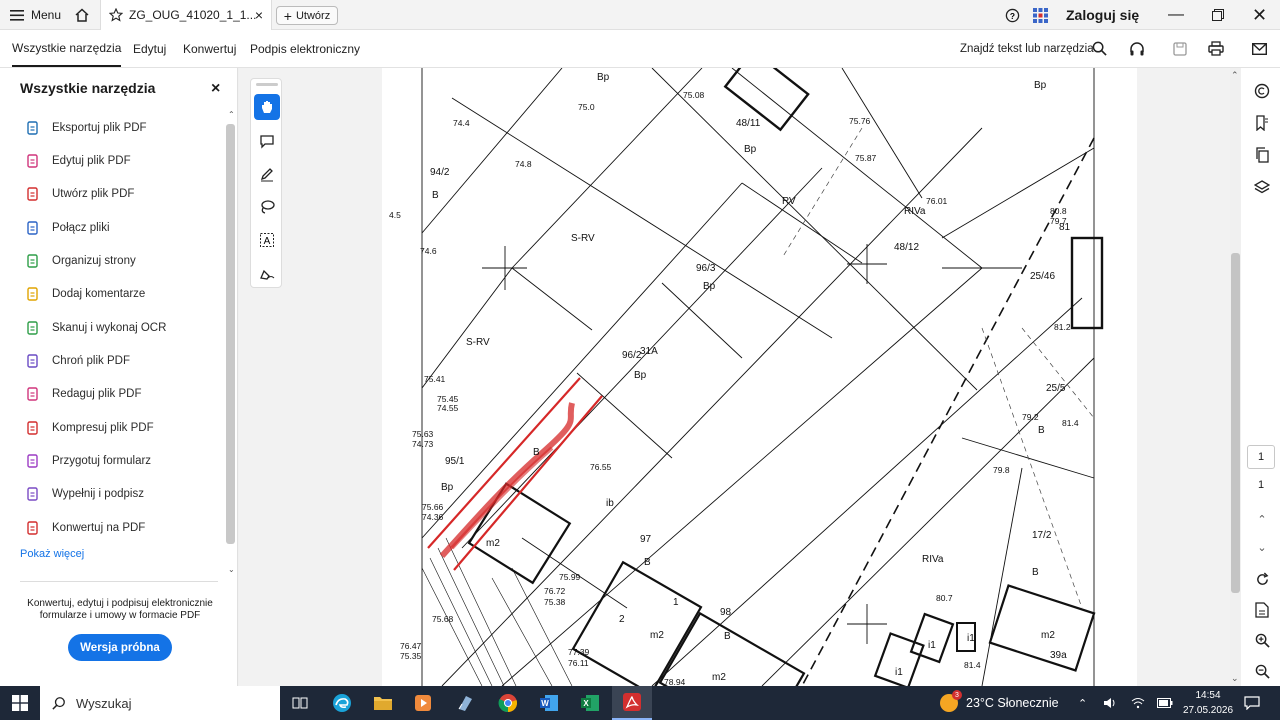  Describe the element at coordinates (267, 107) in the screenshot. I see `hand-tool-button` at that location.